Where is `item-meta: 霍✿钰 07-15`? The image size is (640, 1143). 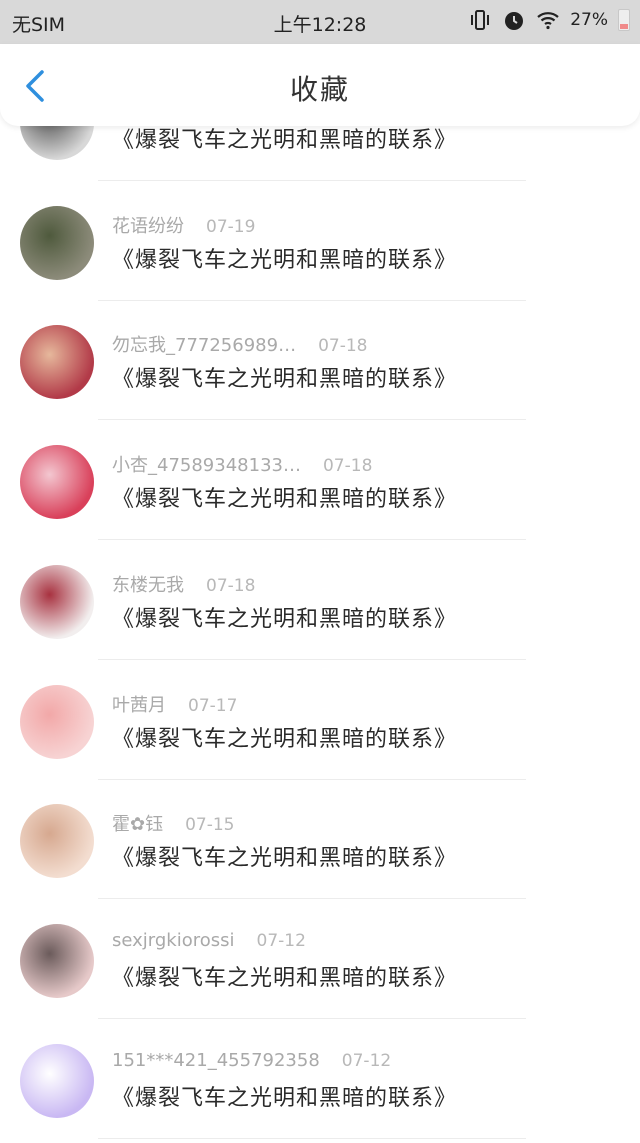
item-meta: 霍✿钰 07-15 is located at coordinates (173, 823).